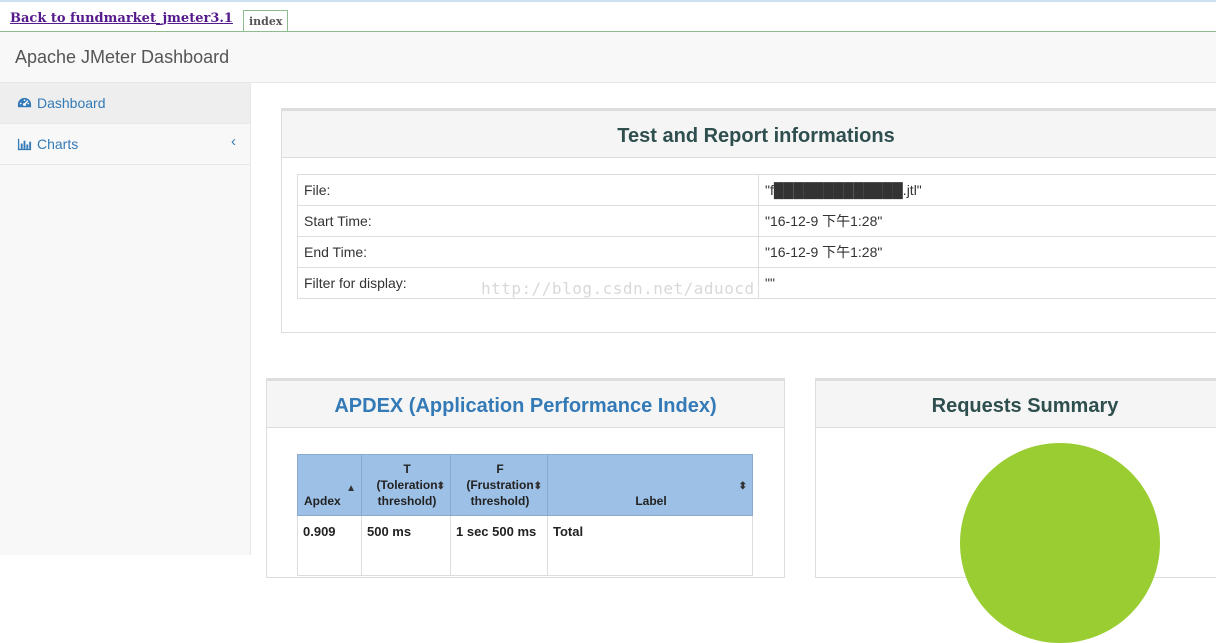 The image size is (1216, 643). Describe the element at coordinates (987, 190) in the screenshot. I see `info-value: "f█████████████.jtl"` at that location.